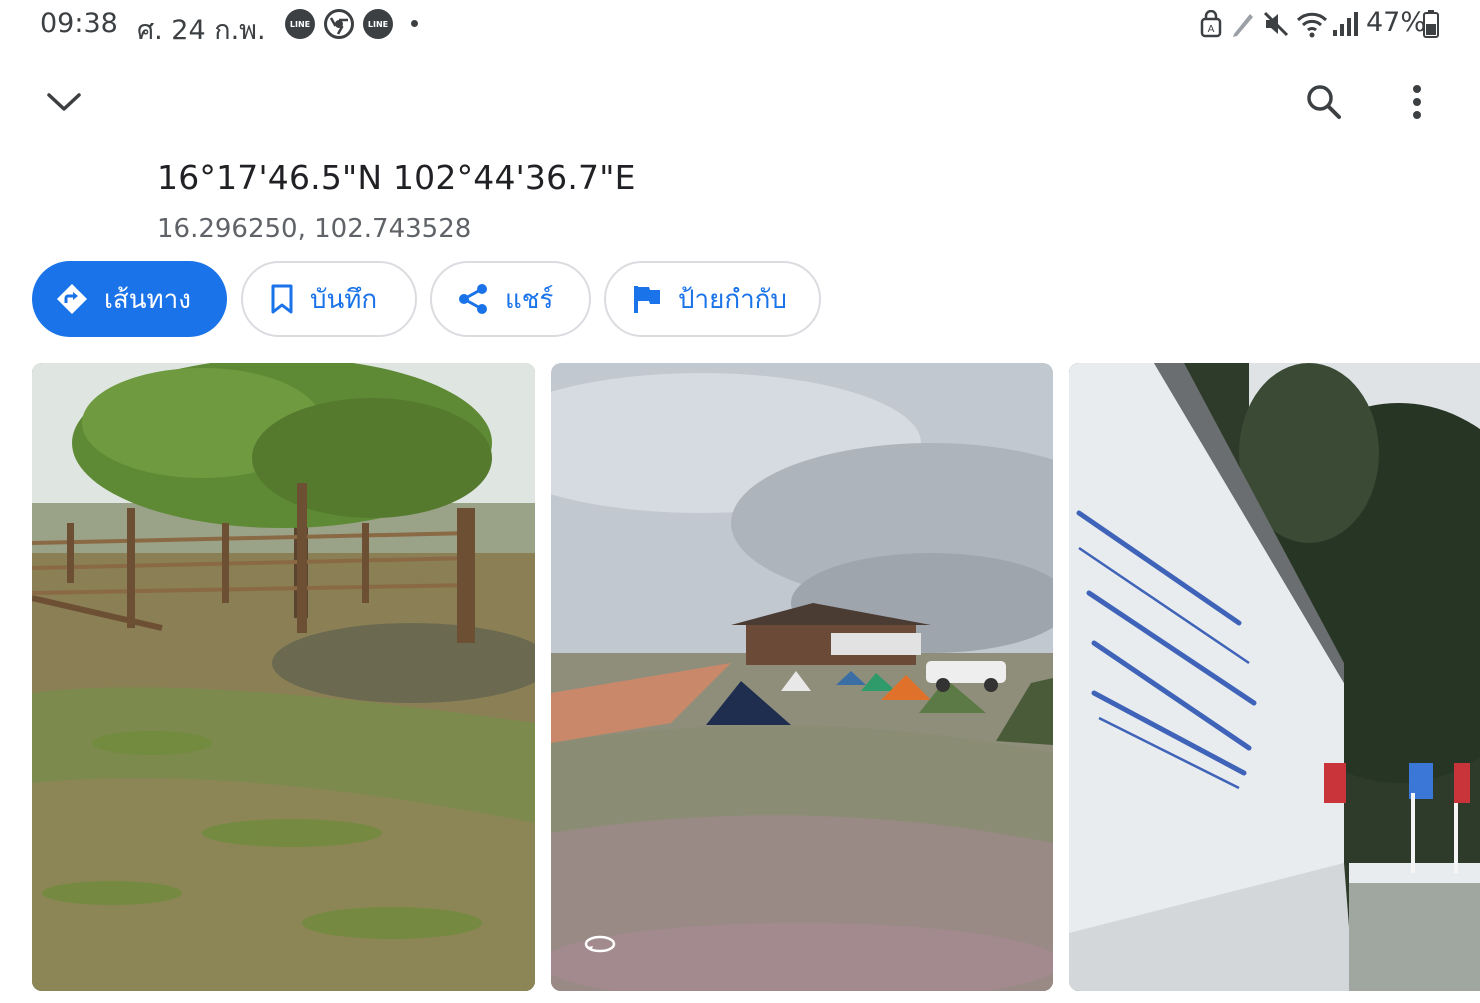  I want to click on battery-icon, so click(1431, 26).